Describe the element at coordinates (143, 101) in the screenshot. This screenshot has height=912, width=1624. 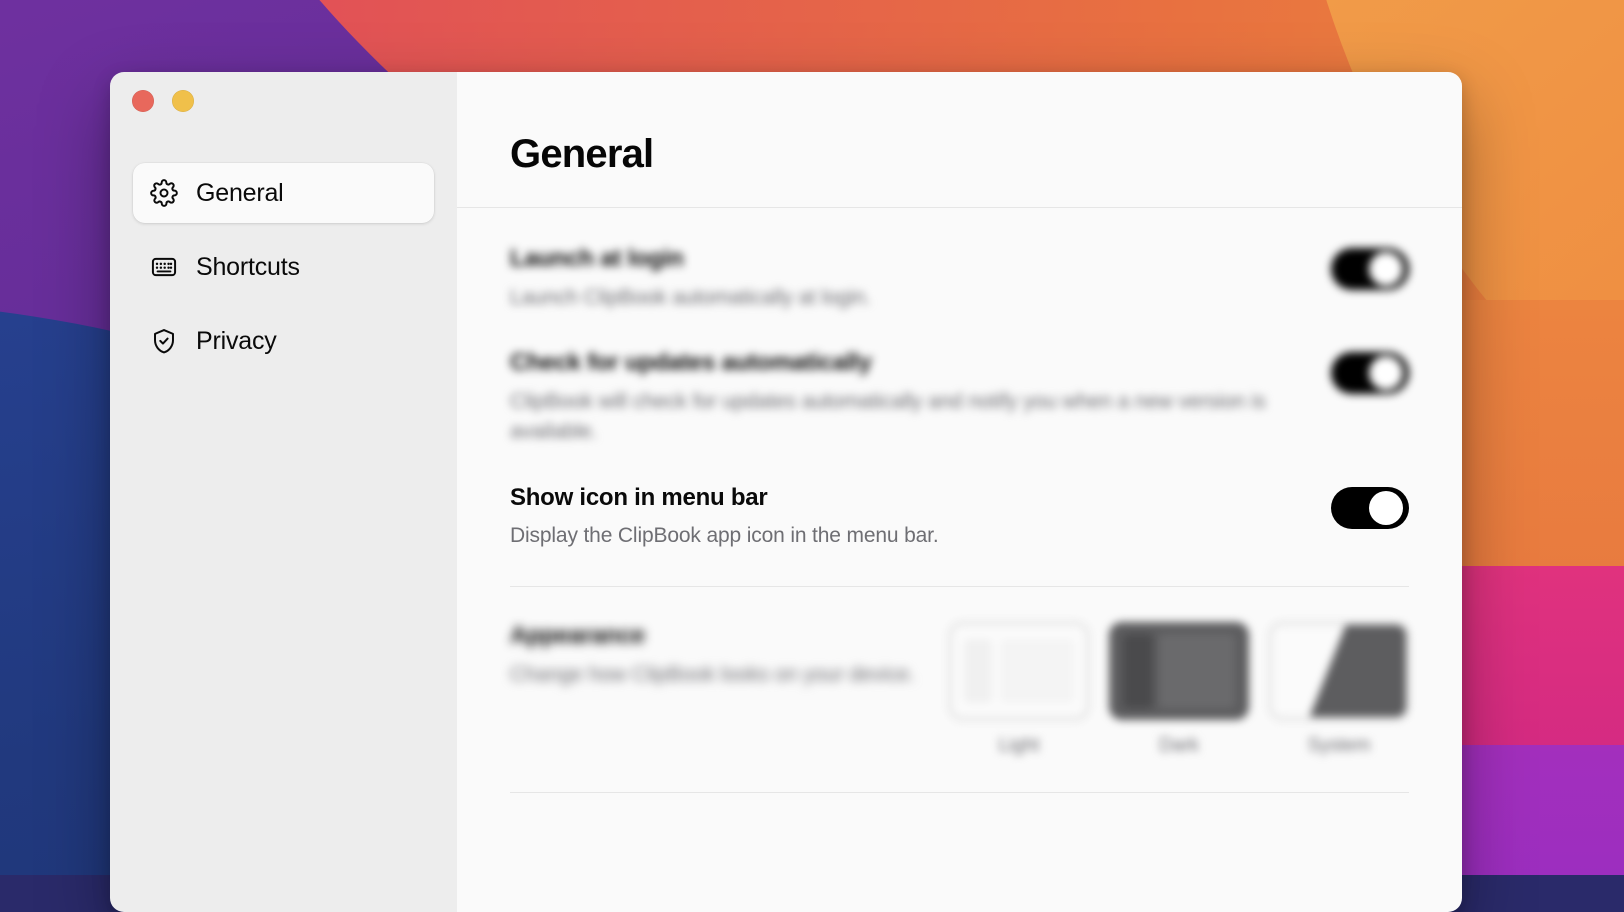
I see `close-button` at that location.